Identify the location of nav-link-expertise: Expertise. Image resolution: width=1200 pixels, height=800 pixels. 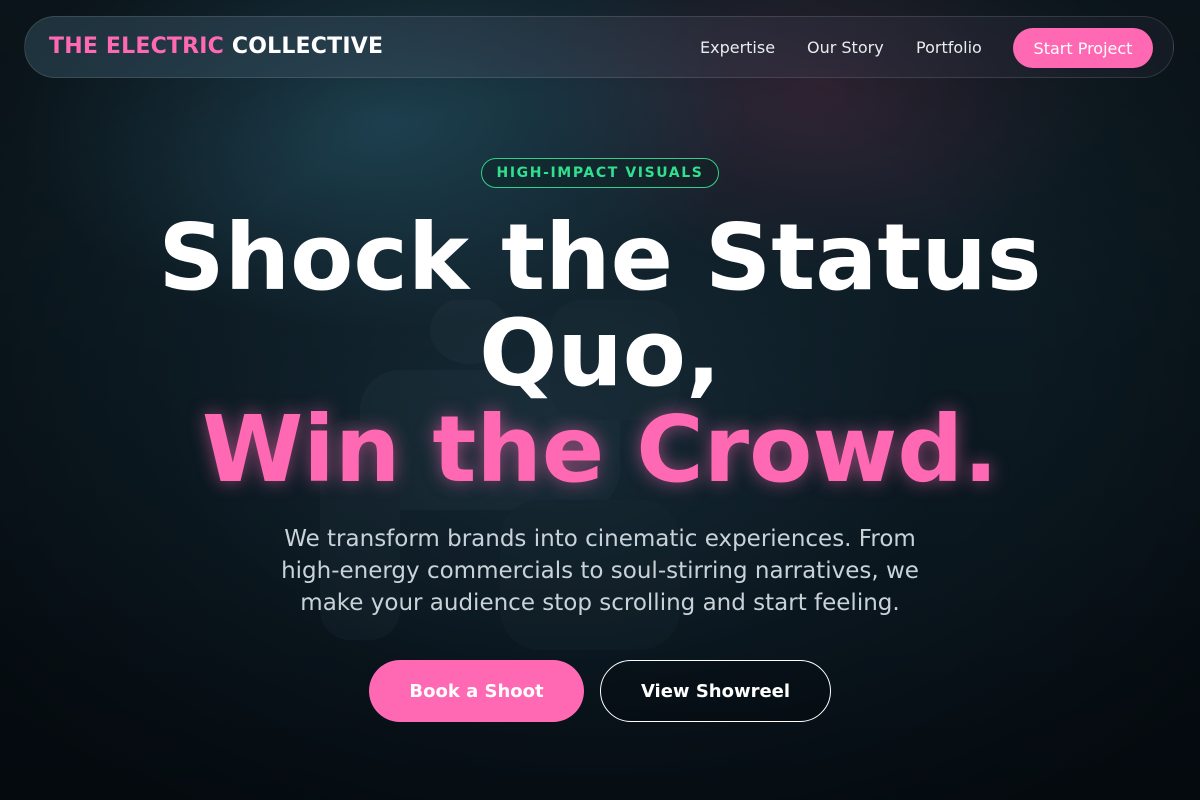
(737, 47).